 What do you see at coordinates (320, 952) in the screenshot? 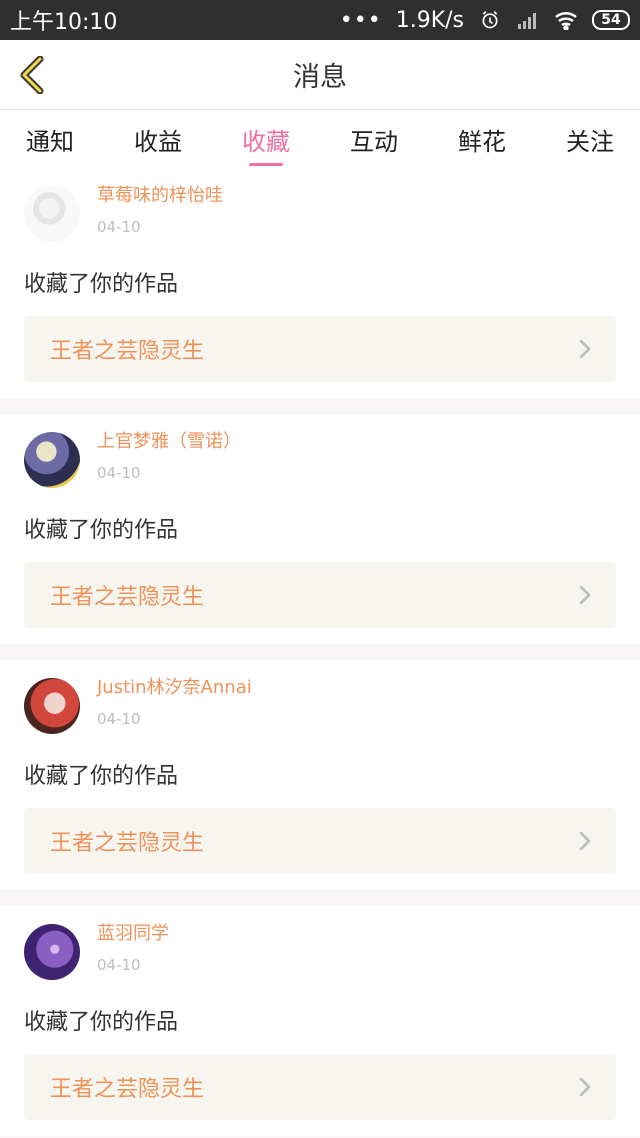
I see `message-header: 蓝羽同学 04-10` at bounding box center [320, 952].